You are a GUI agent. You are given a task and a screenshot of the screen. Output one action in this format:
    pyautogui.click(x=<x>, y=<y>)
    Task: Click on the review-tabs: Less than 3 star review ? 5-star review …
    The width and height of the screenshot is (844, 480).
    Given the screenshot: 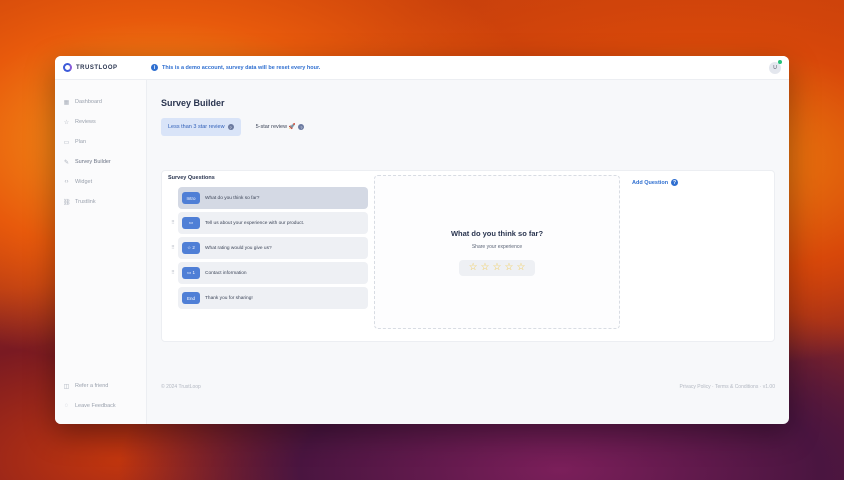 What is the action you would take?
    pyautogui.click(x=468, y=127)
    